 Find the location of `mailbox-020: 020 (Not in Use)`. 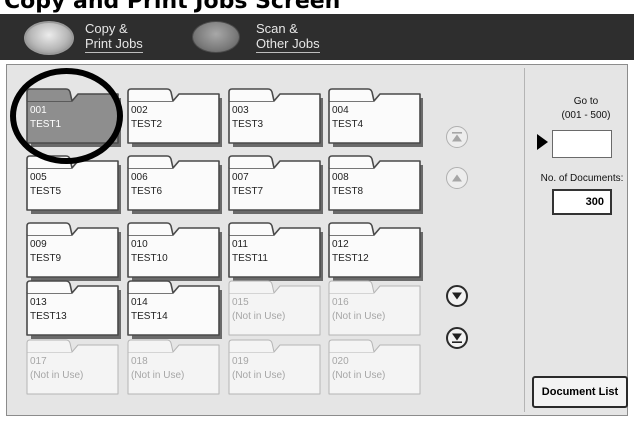

mailbox-020: 020 (Not in Use) is located at coordinates (377, 369).